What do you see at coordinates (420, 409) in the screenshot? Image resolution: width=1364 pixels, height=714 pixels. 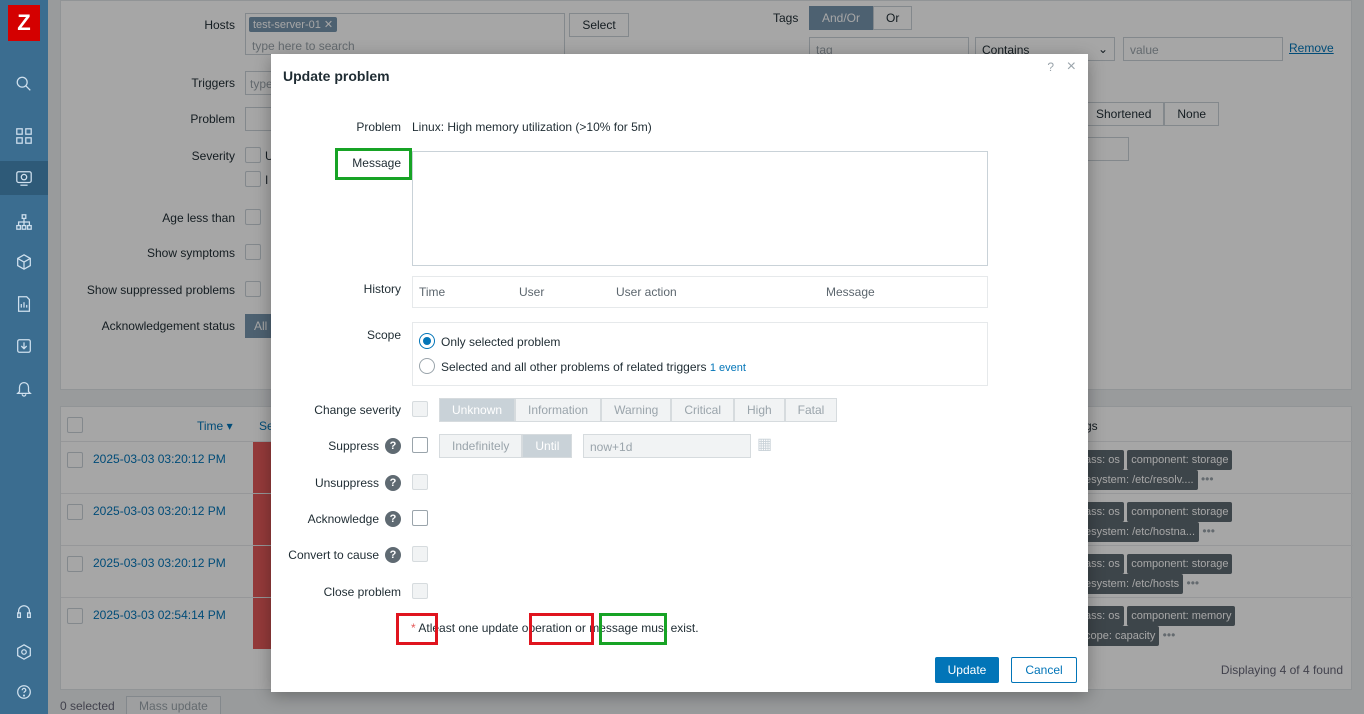 I see `change-severity-checkbox` at bounding box center [420, 409].